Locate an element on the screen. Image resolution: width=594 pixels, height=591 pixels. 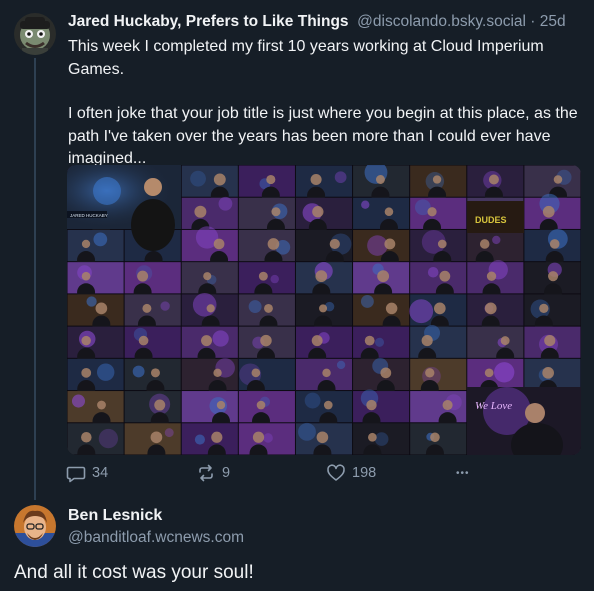
like-icon is located at coordinates (336, 472).